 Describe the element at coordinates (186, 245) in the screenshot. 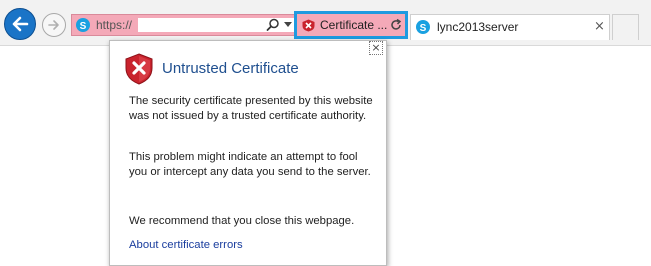

I see `about-certificate-errors-link: About certificate errors` at that location.